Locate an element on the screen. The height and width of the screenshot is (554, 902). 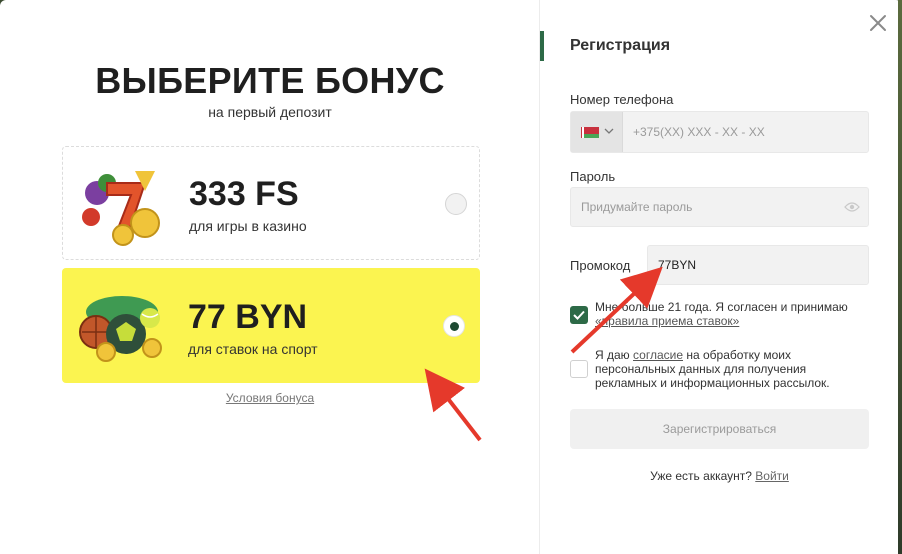
bonus-card-casino: 333 FS для игры в казино is located at coordinates (271, 203).